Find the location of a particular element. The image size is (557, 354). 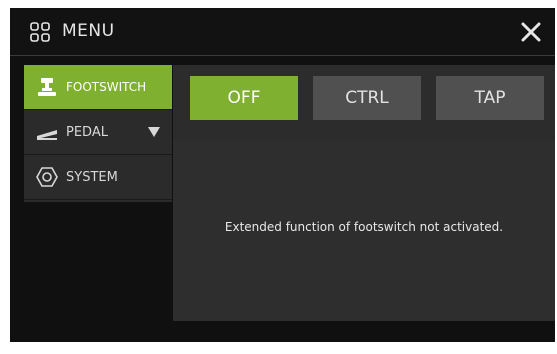

sidebar-item-system: SYSTEM is located at coordinates (98, 177).